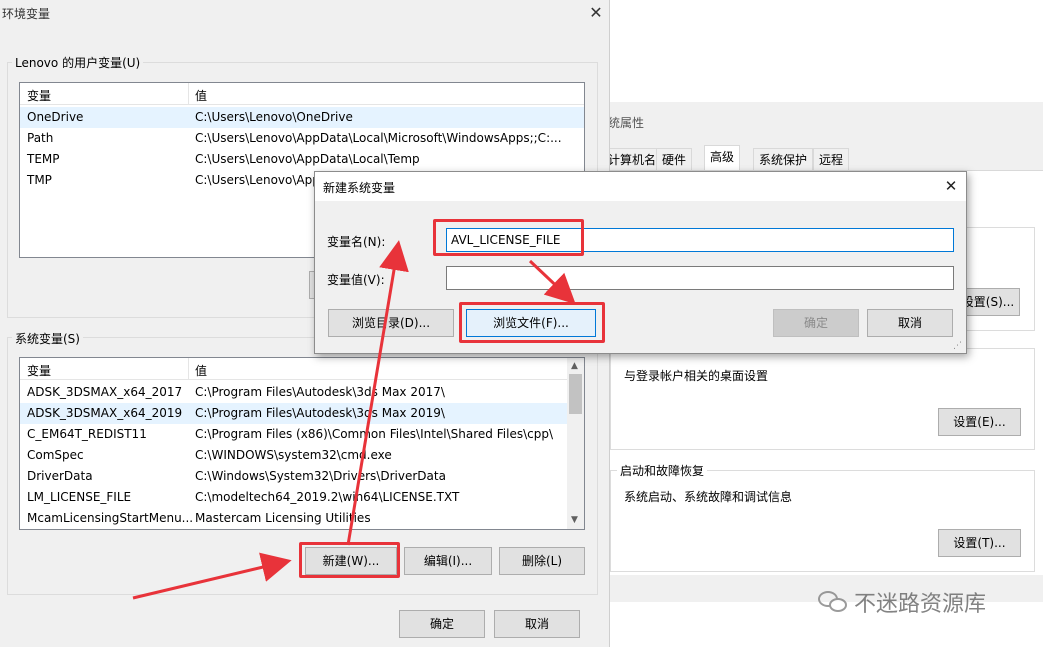 This screenshot has height=647, width=1043. I want to click on cancel-button: 取消, so click(537, 624).